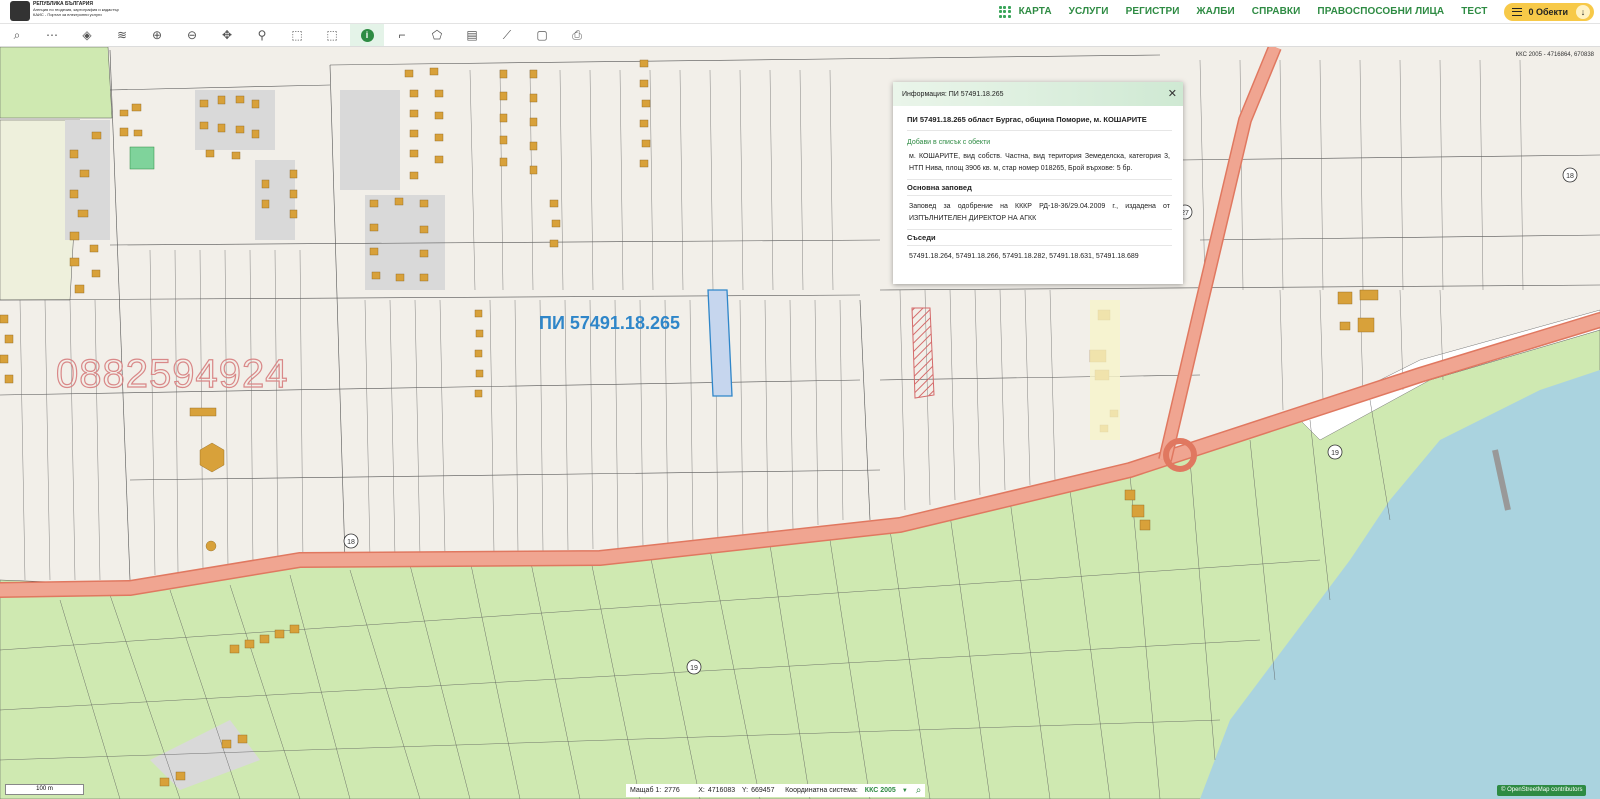 The height and width of the screenshot is (799, 1600). What do you see at coordinates (609, 323) in the screenshot?
I see `selected-parcel-label: ПИ 57491.18.265` at bounding box center [609, 323].